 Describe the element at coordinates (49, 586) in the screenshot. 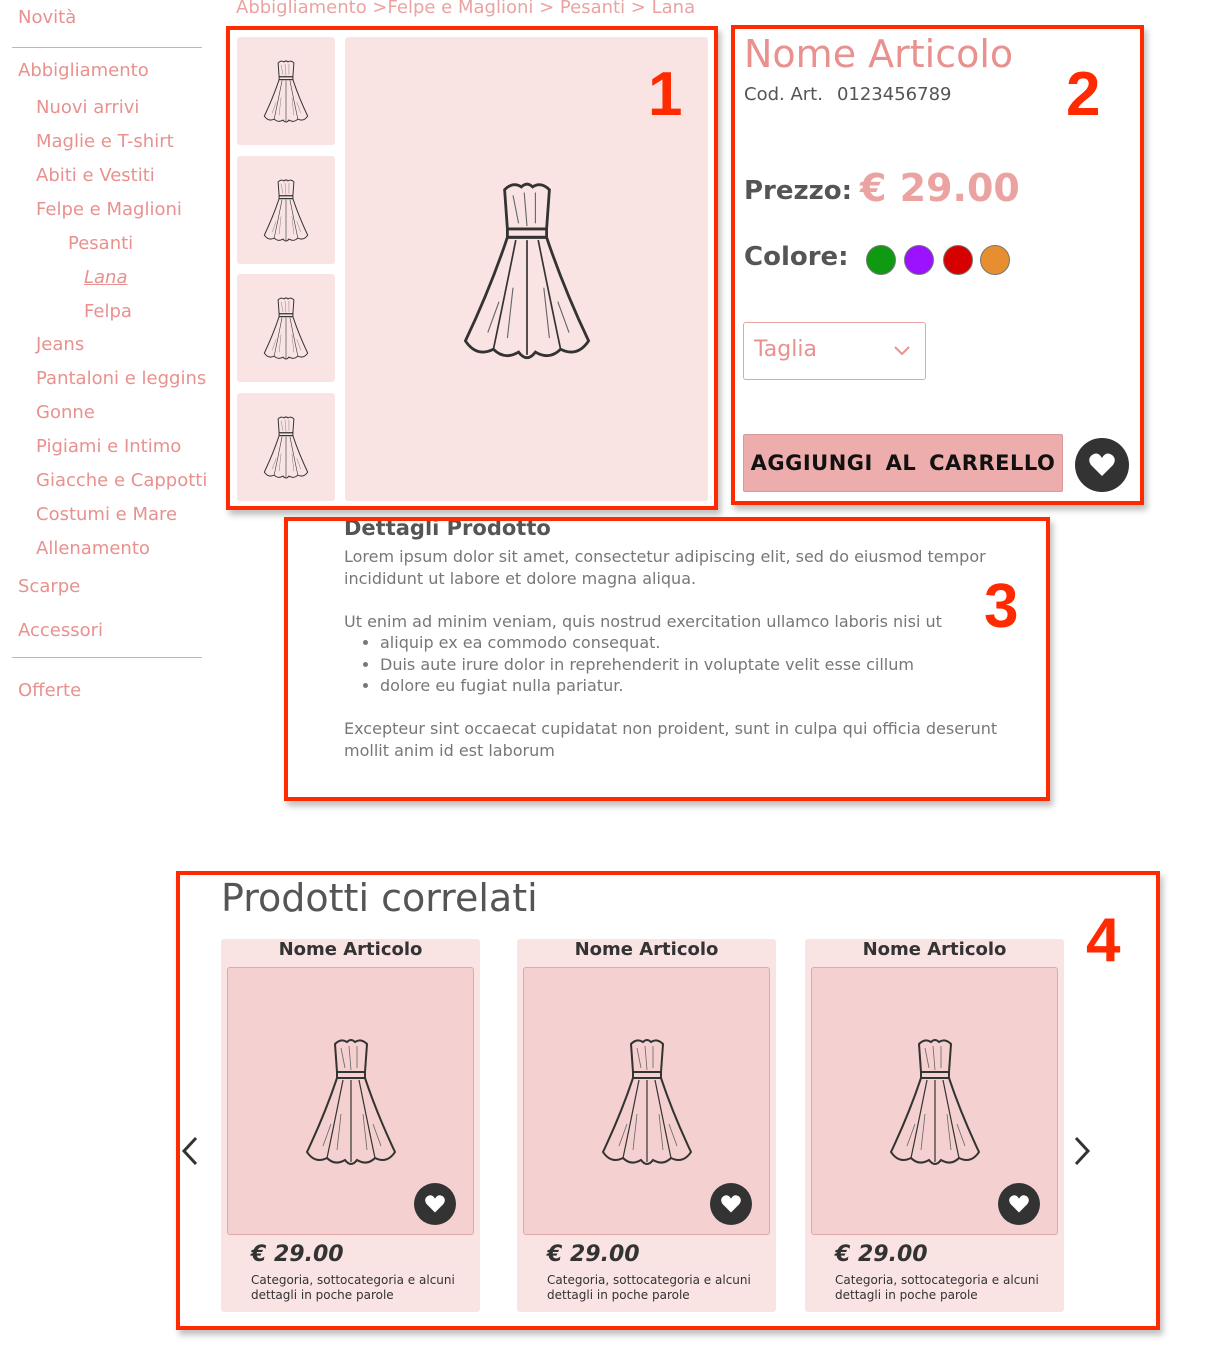

I see `sidebar-item-scarpe: Scarpe` at that location.